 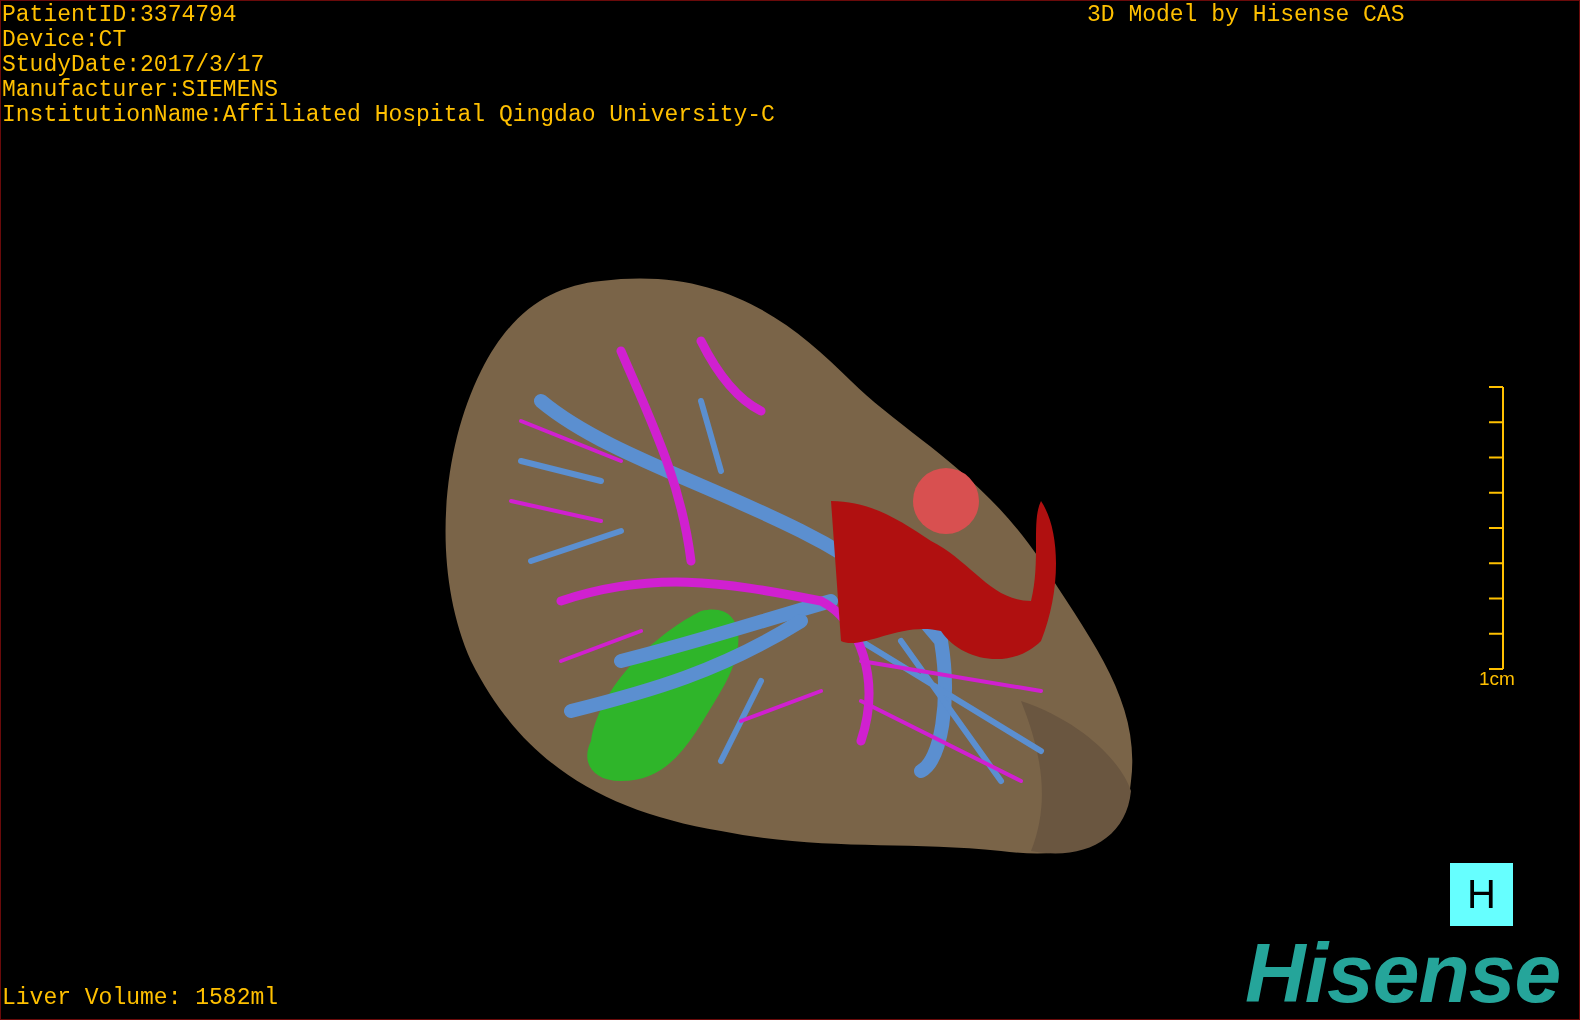 I want to click on scale-label: 1cm, so click(x=1497, y=679).